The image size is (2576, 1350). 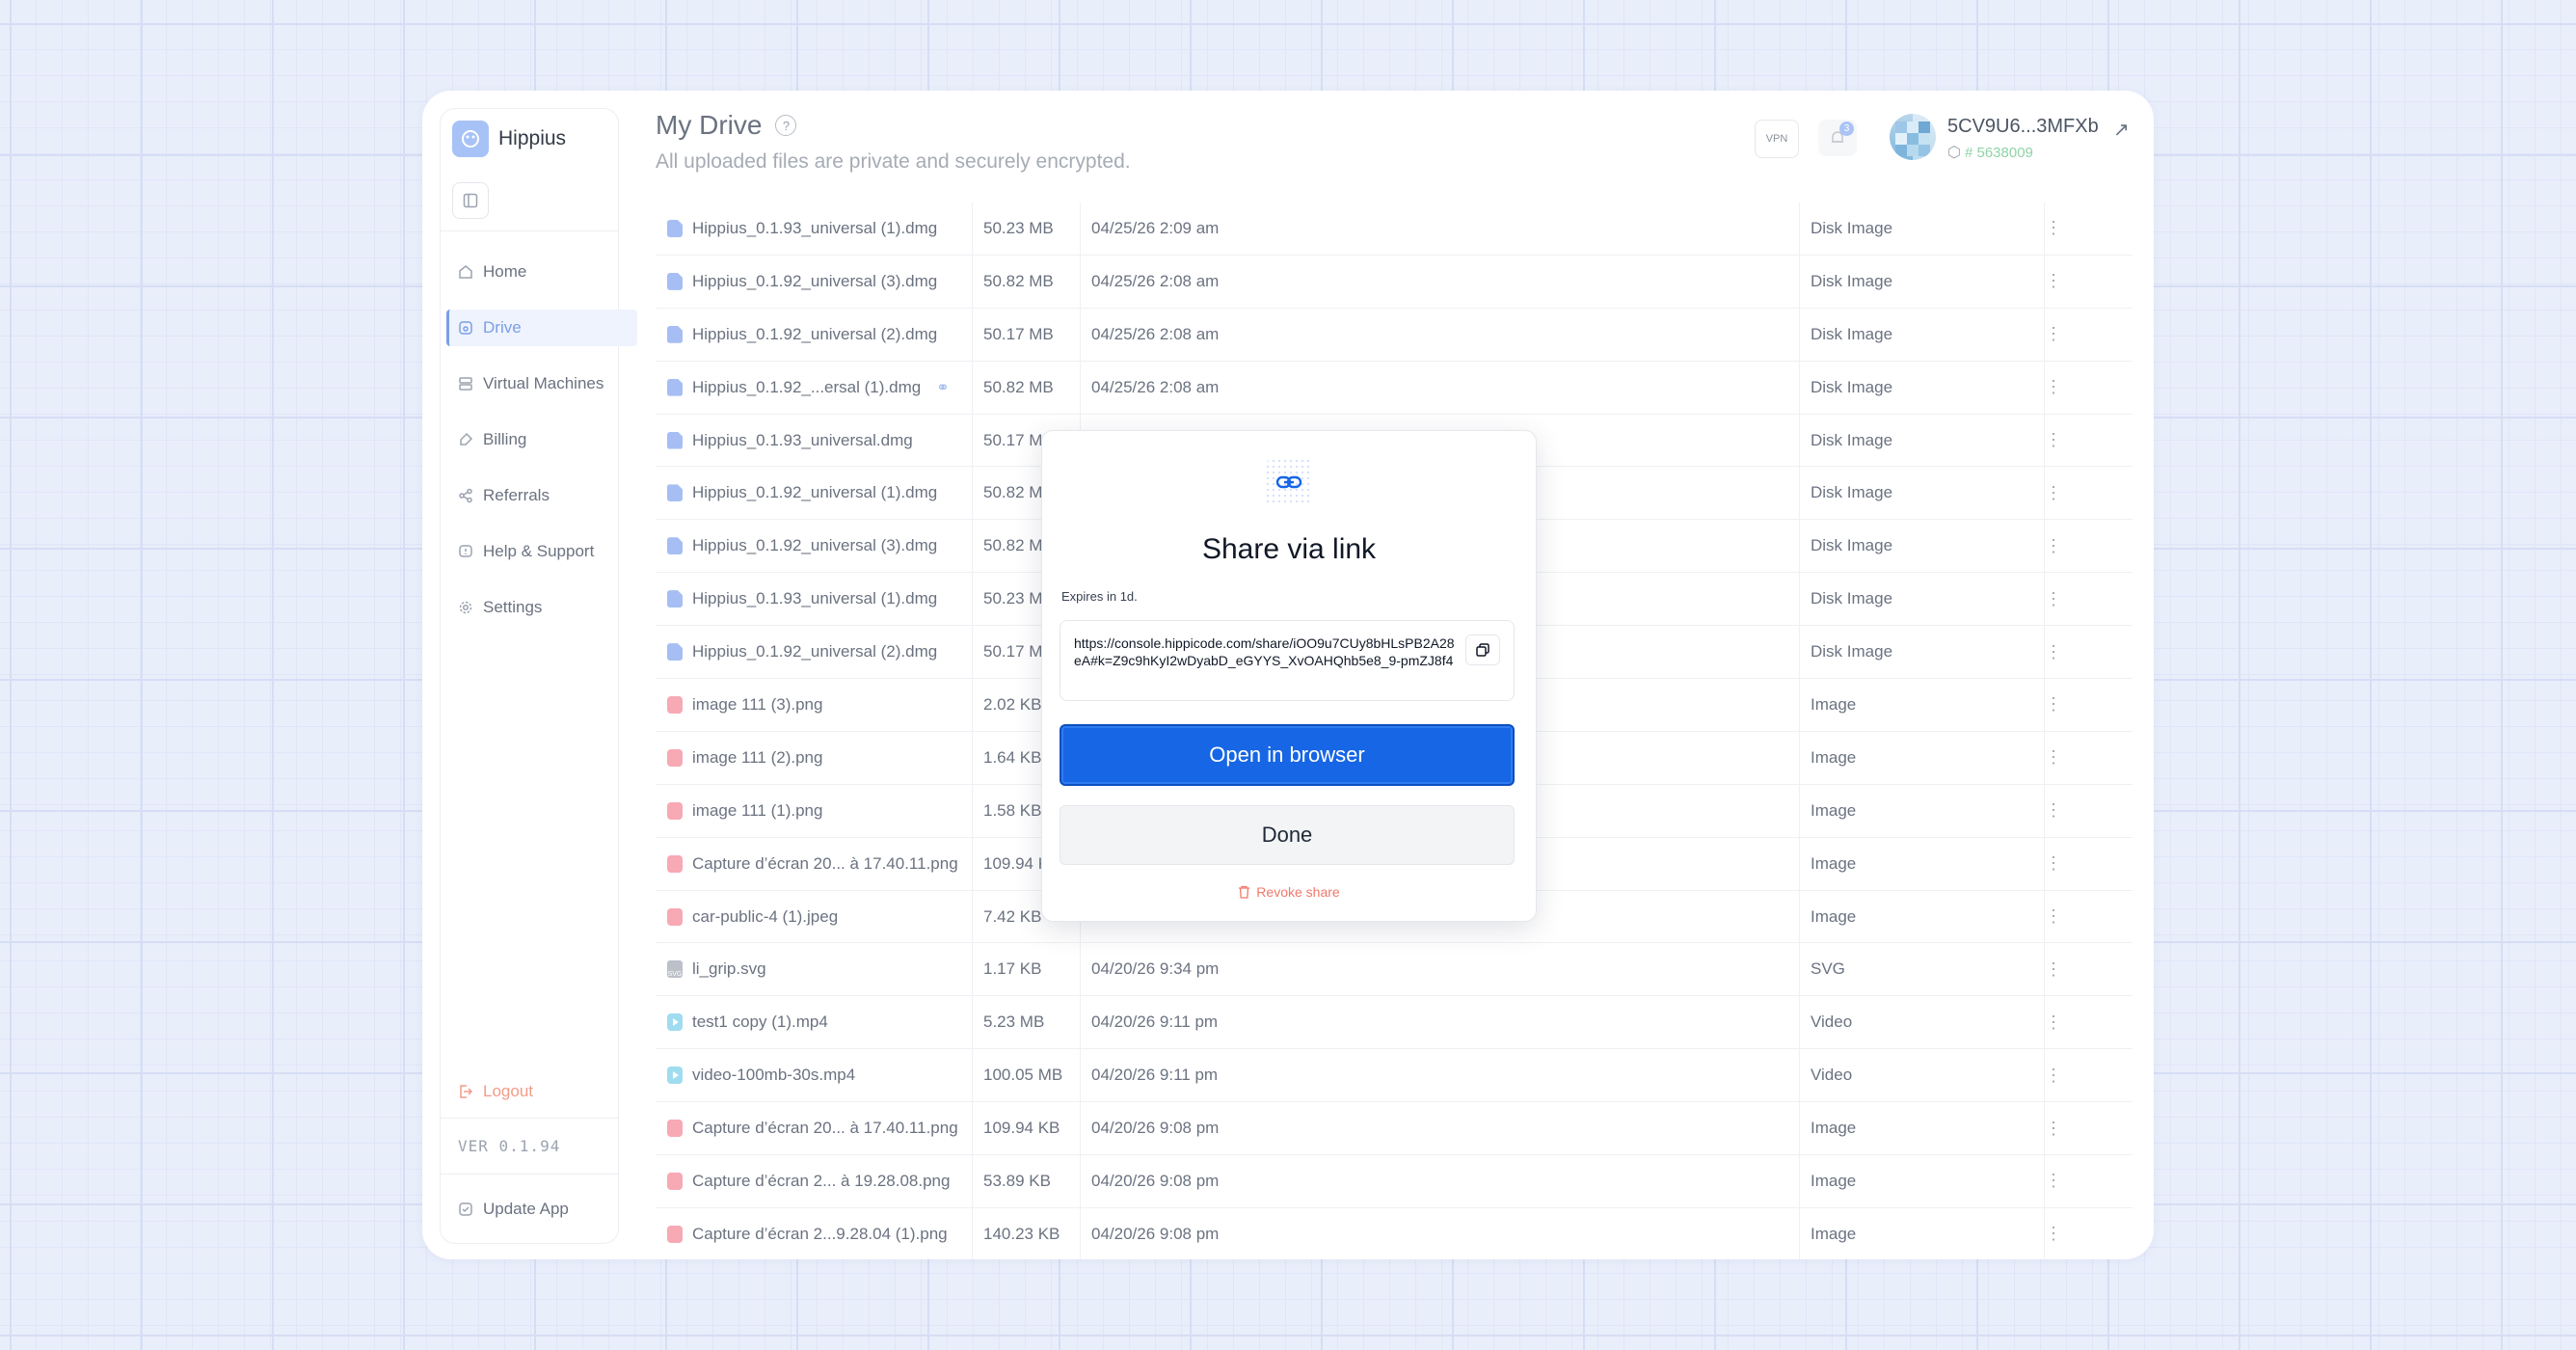 I want to click on file-name-cell: Hippius_0.1.92_universal (1).dmg, so click(x=822, y=493).